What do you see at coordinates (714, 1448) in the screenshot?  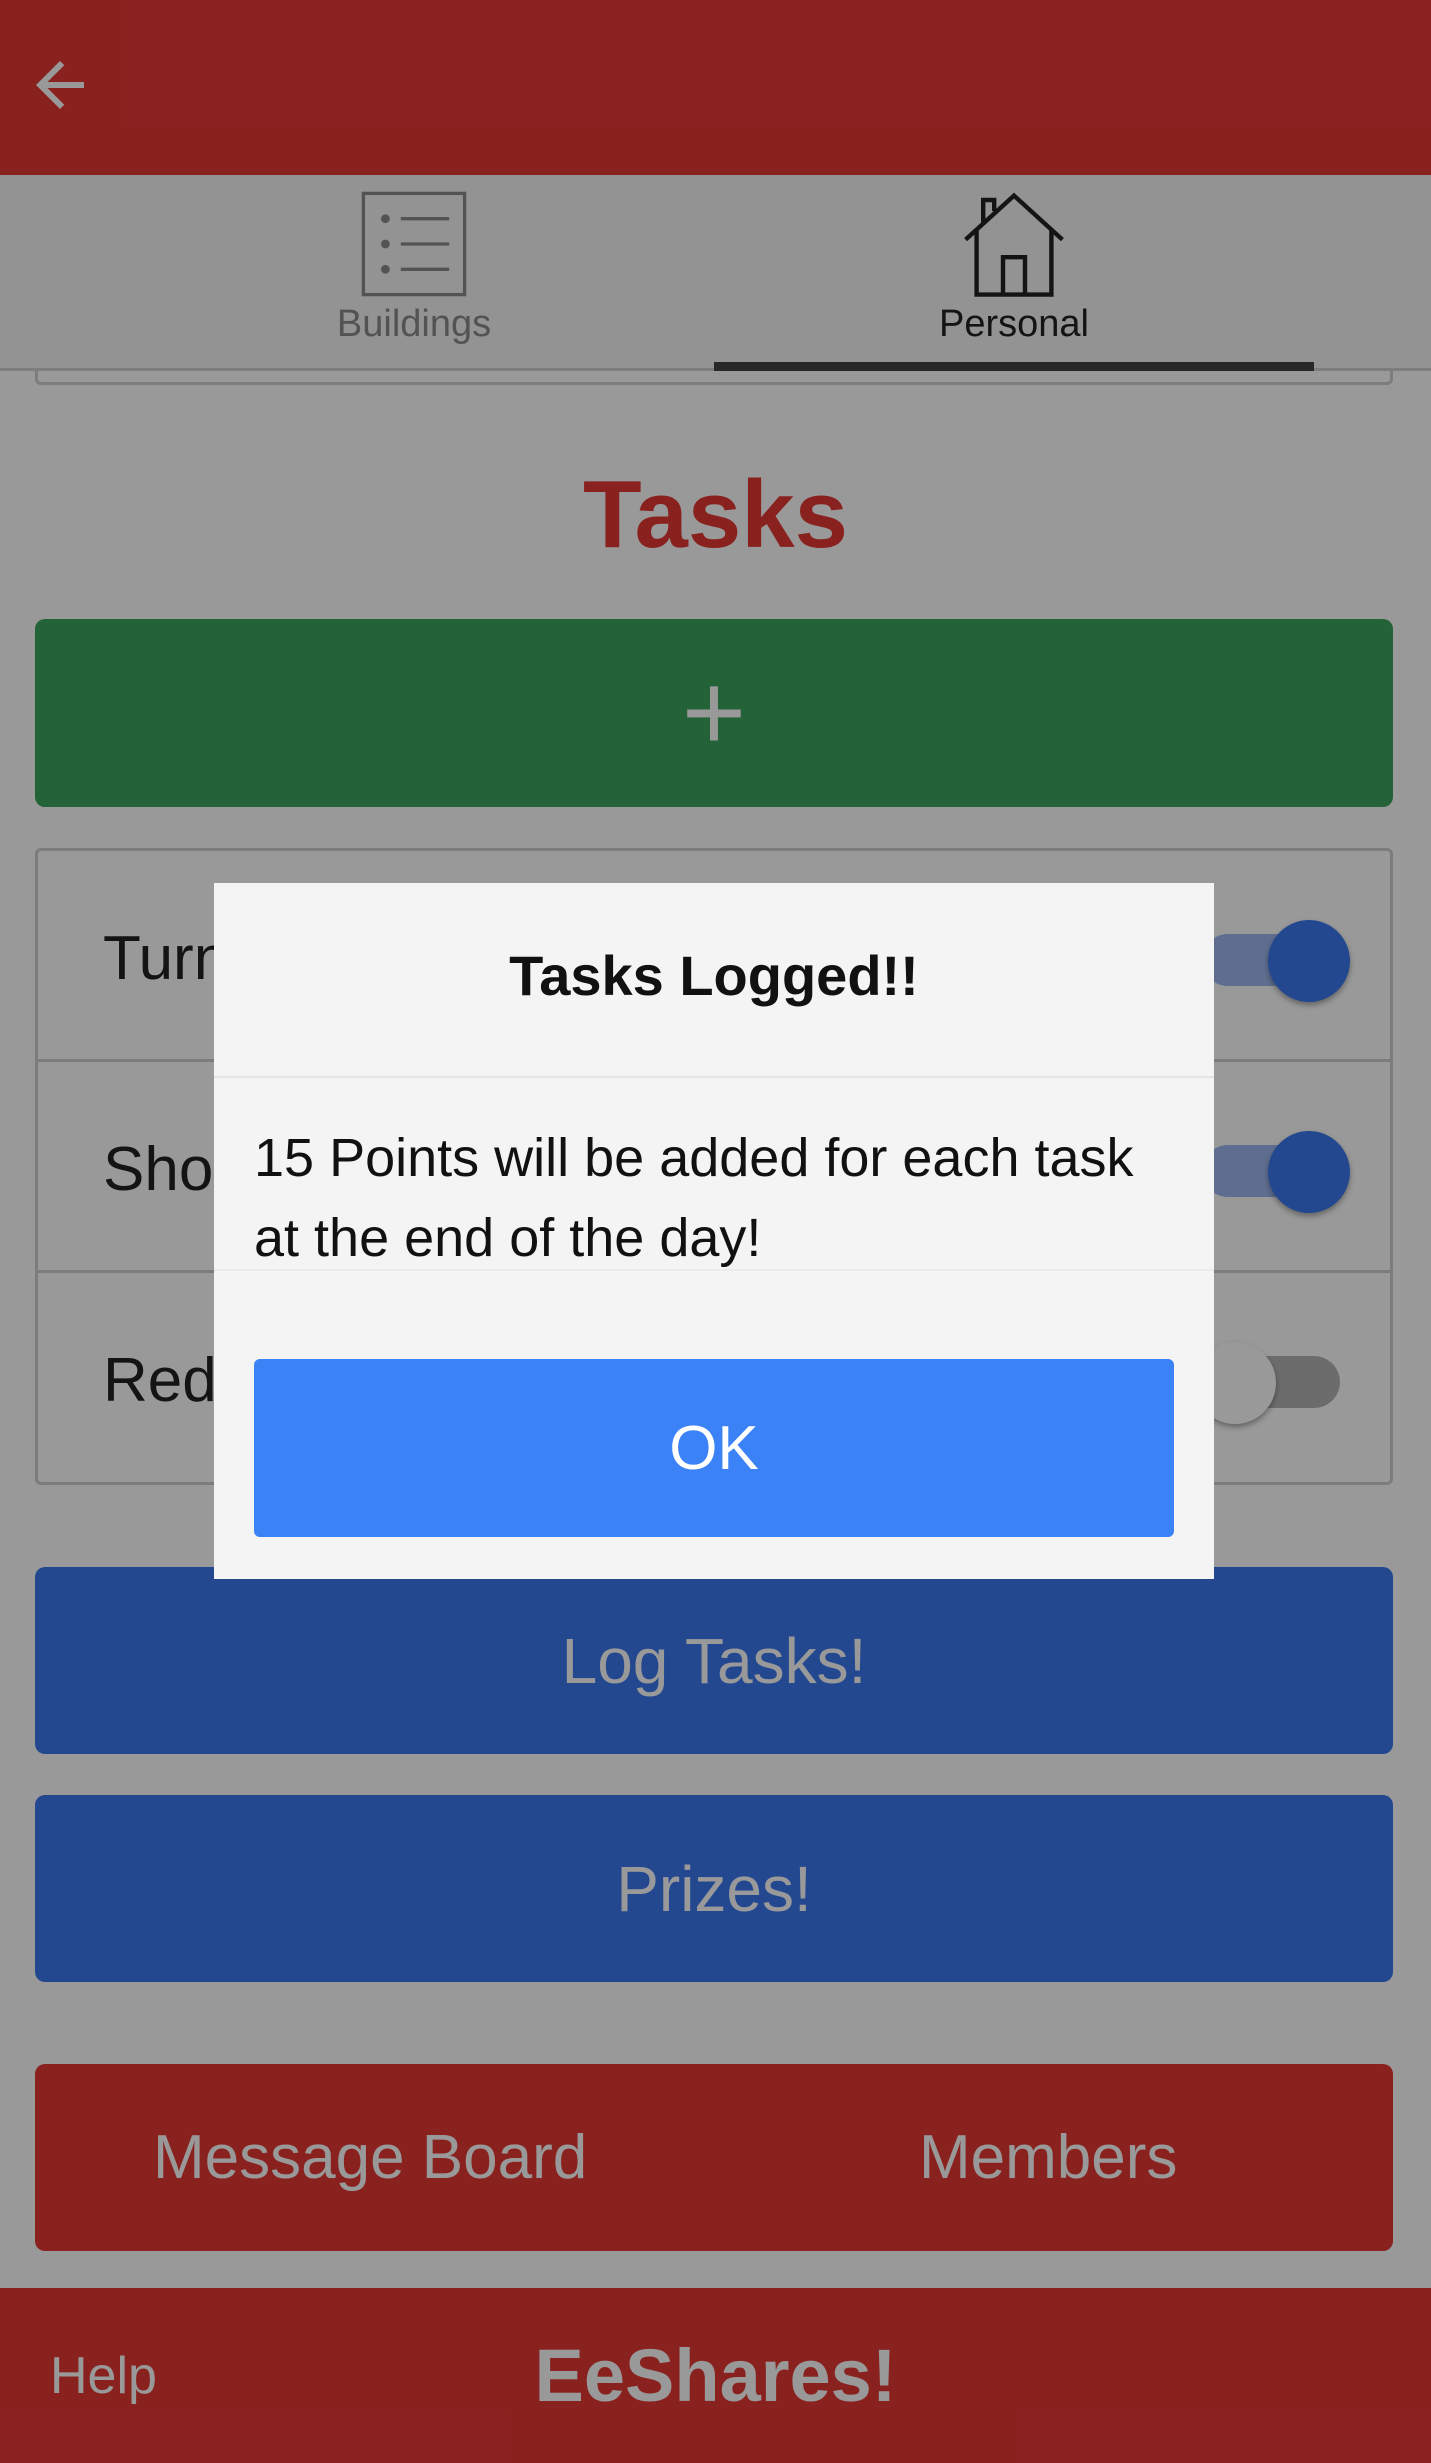 I see `ok-button: OK` at bounding box center [714, 1448].